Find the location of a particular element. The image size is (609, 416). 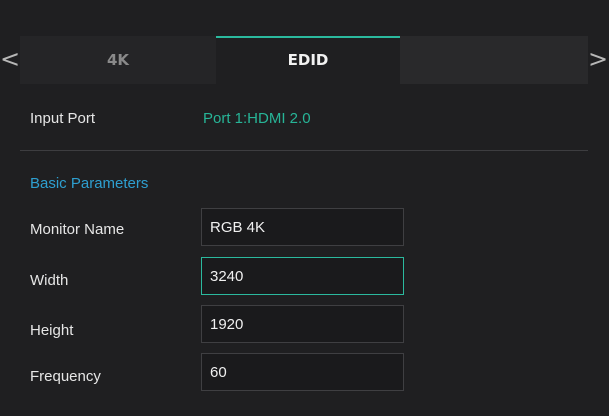

basic-parameters-heading: Basic Parameters is located at coordinates (89, 183).